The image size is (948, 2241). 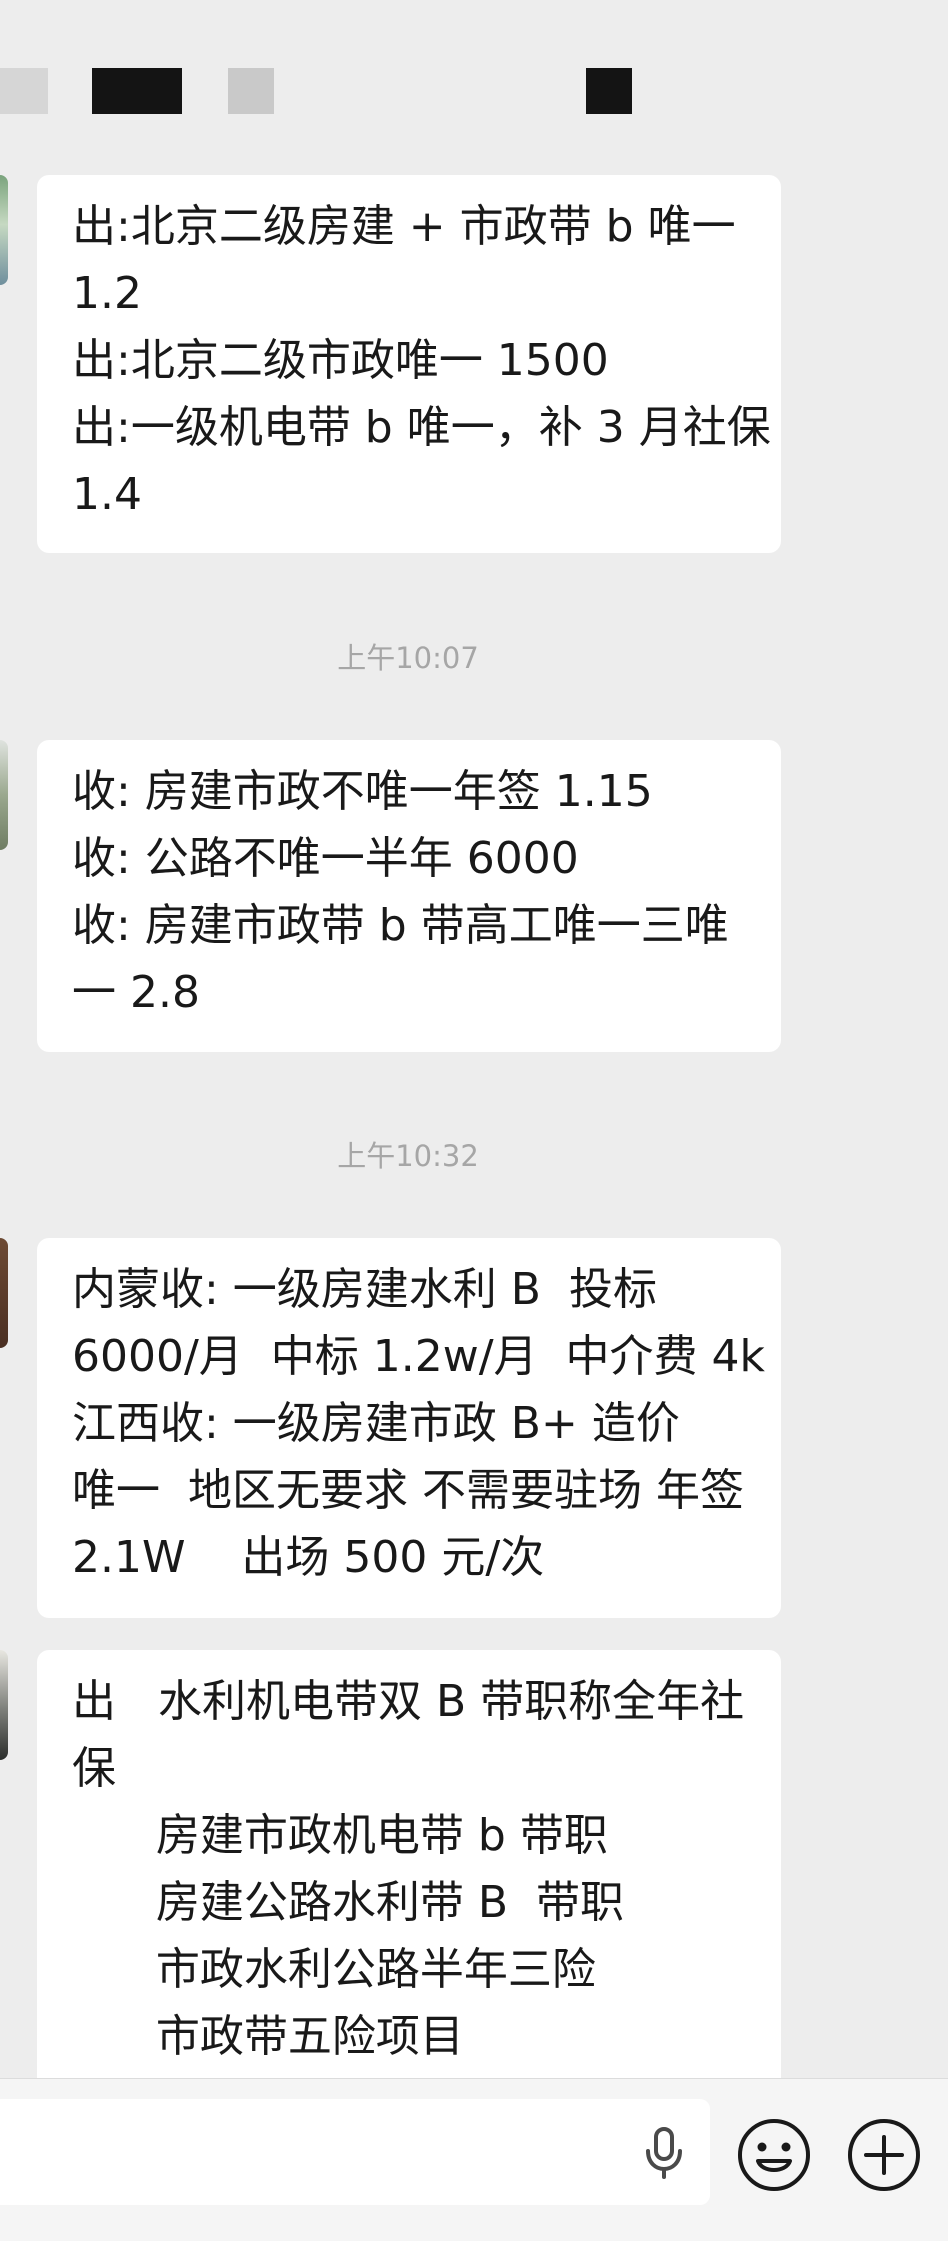 What do you see at coordinates (364, 1289) in the screenshot?
I see `message-line: 内蒙收: 一级房建水利 B 投标` at bounding box center [364, 1289].